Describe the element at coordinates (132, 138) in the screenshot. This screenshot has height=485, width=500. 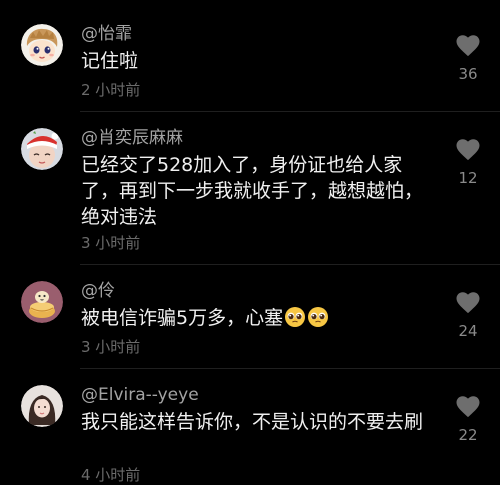
I see `comment-username: @肖奕辰麻麻` at that location.